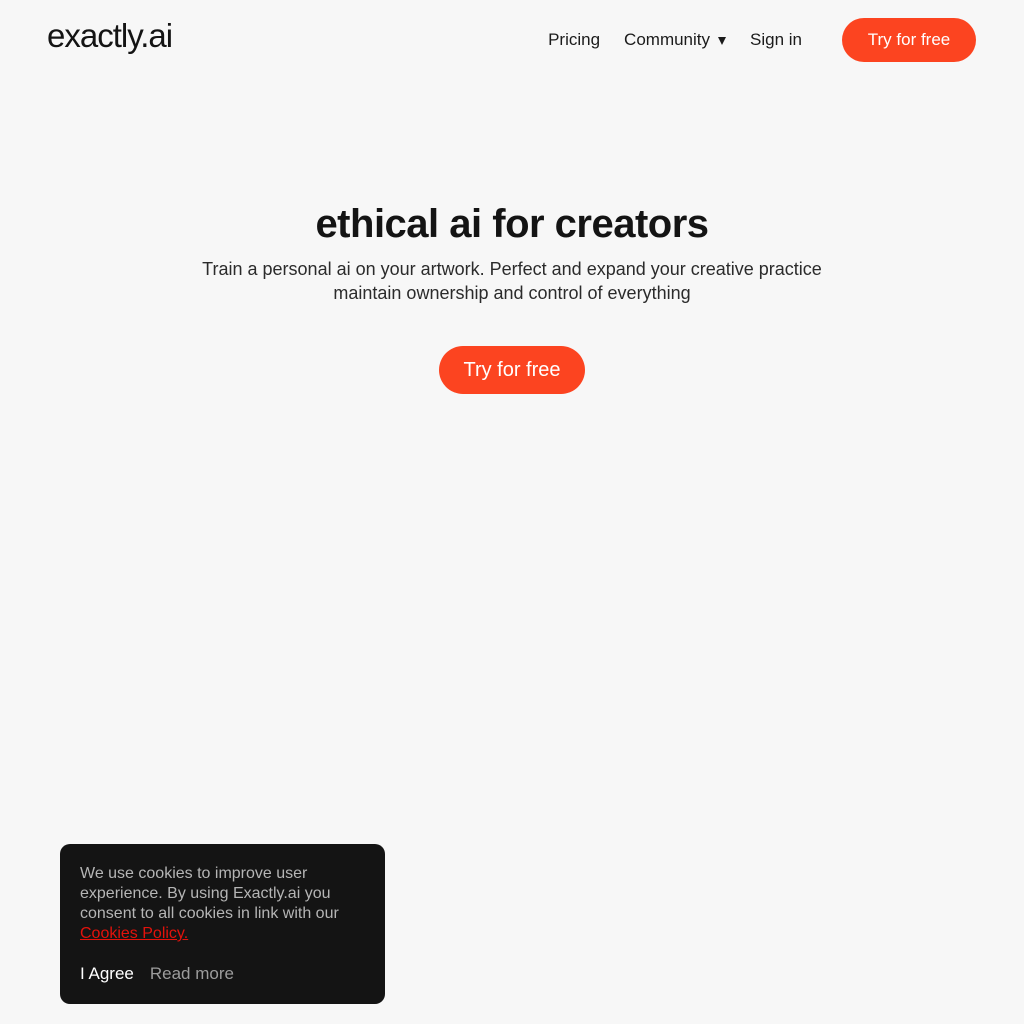 The width and height of the screenshot is (1024, 1024). What do you see at coordinates (574, 40) in the screenshot?
I see `nav-pricing-link: Pricing` at bounding box center [574, 40].